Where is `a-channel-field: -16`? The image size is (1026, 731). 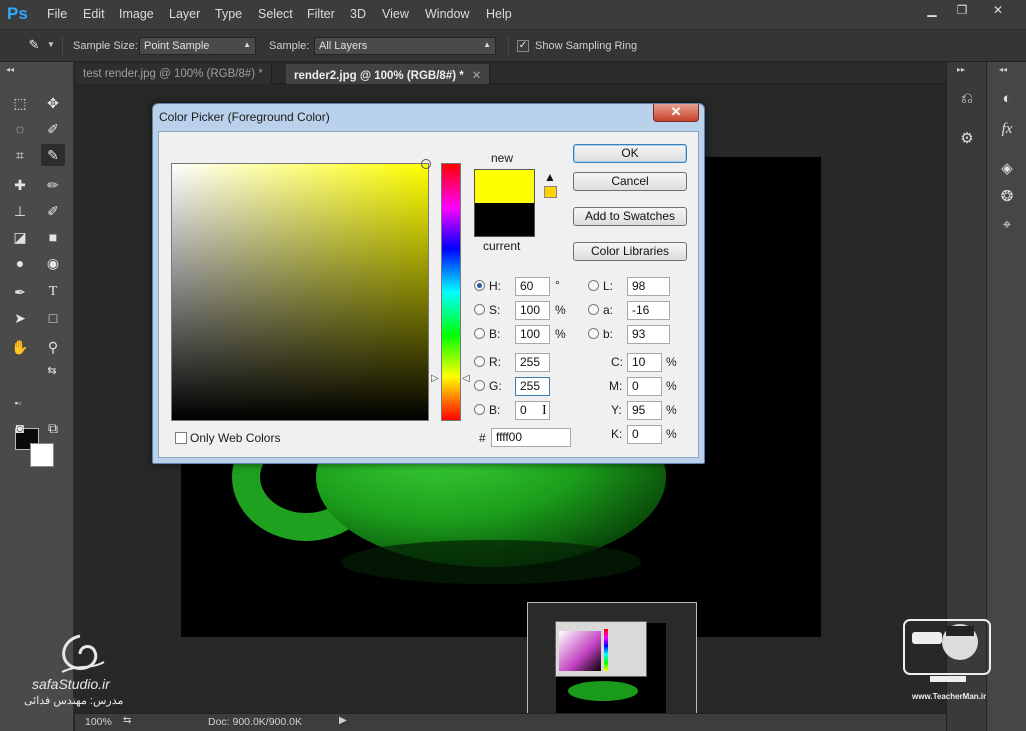
a-channel-field: -16 is located at coordinates (648, 310).